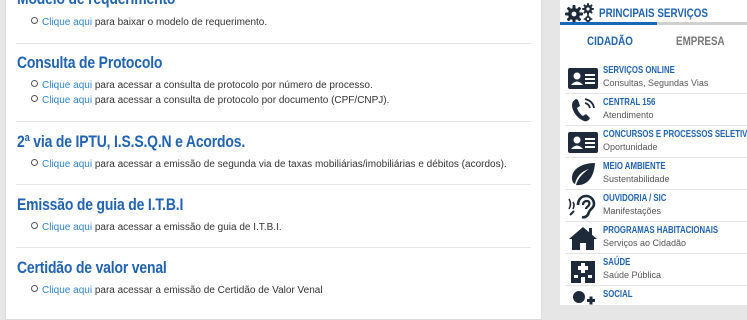  What do you see at coordinates (628, 115) in the screenshot?
I see `service-desc: Atendimento` at bounding box center [628, 115].